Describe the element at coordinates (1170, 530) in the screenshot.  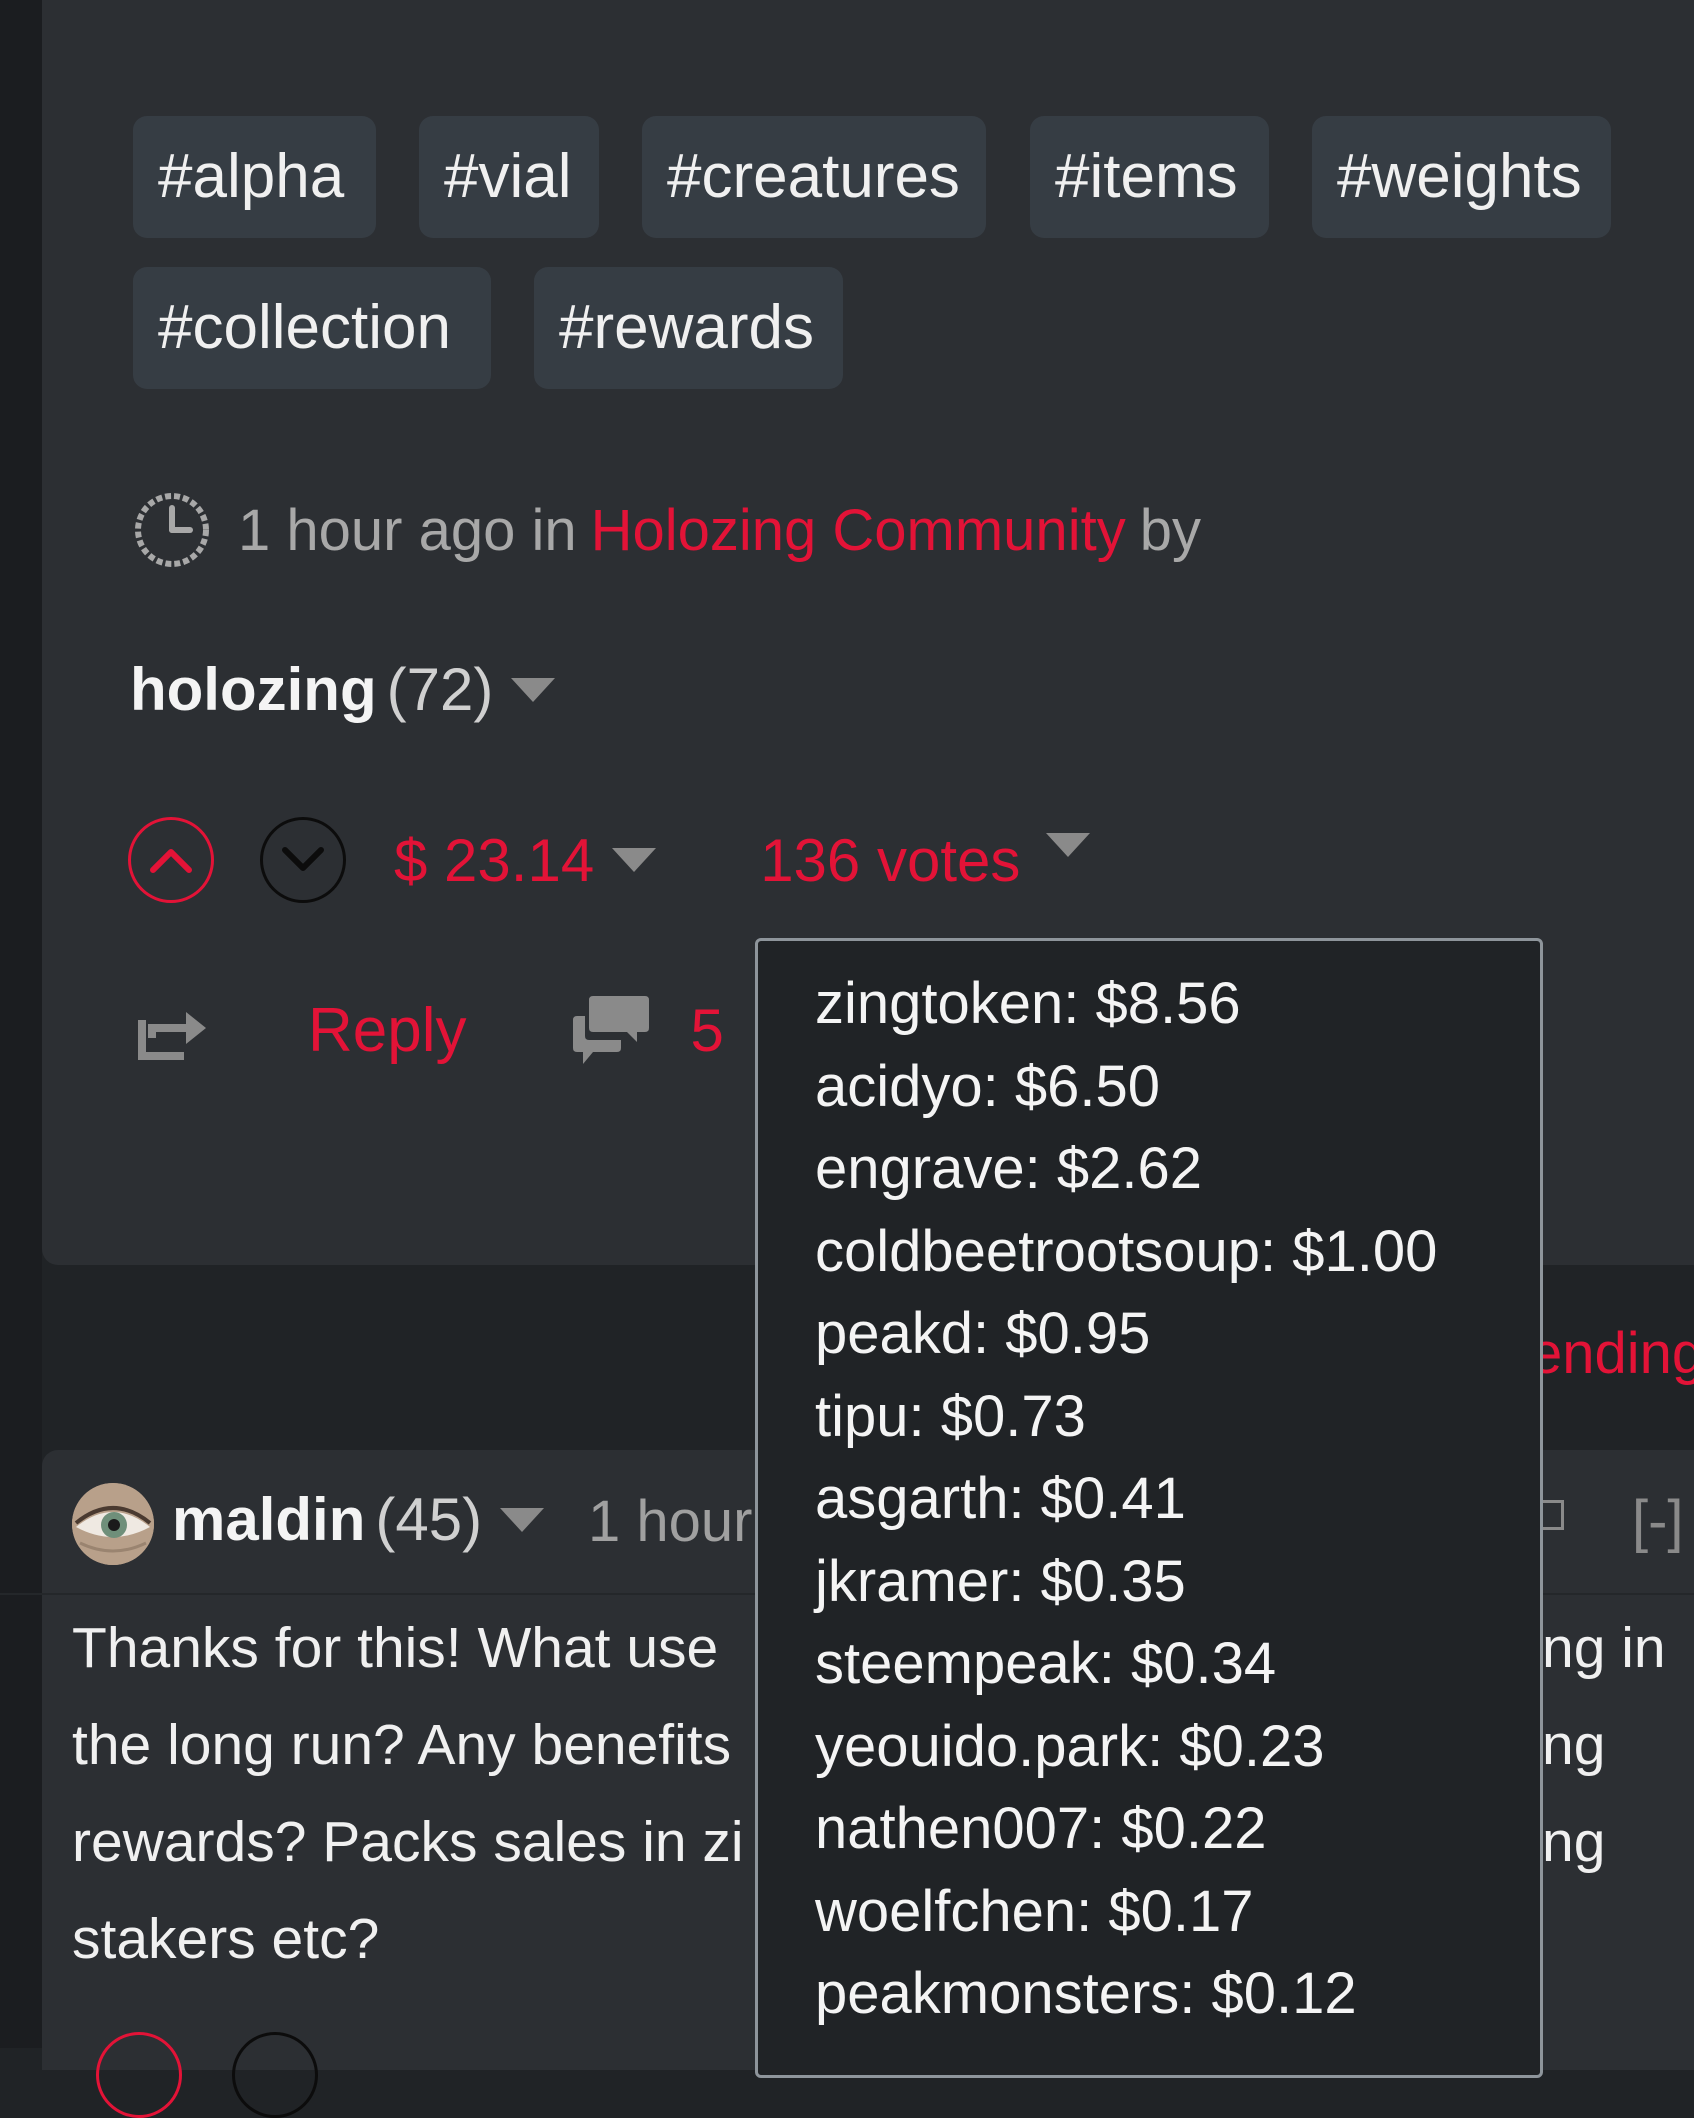
I see `by-label: by` at that location.